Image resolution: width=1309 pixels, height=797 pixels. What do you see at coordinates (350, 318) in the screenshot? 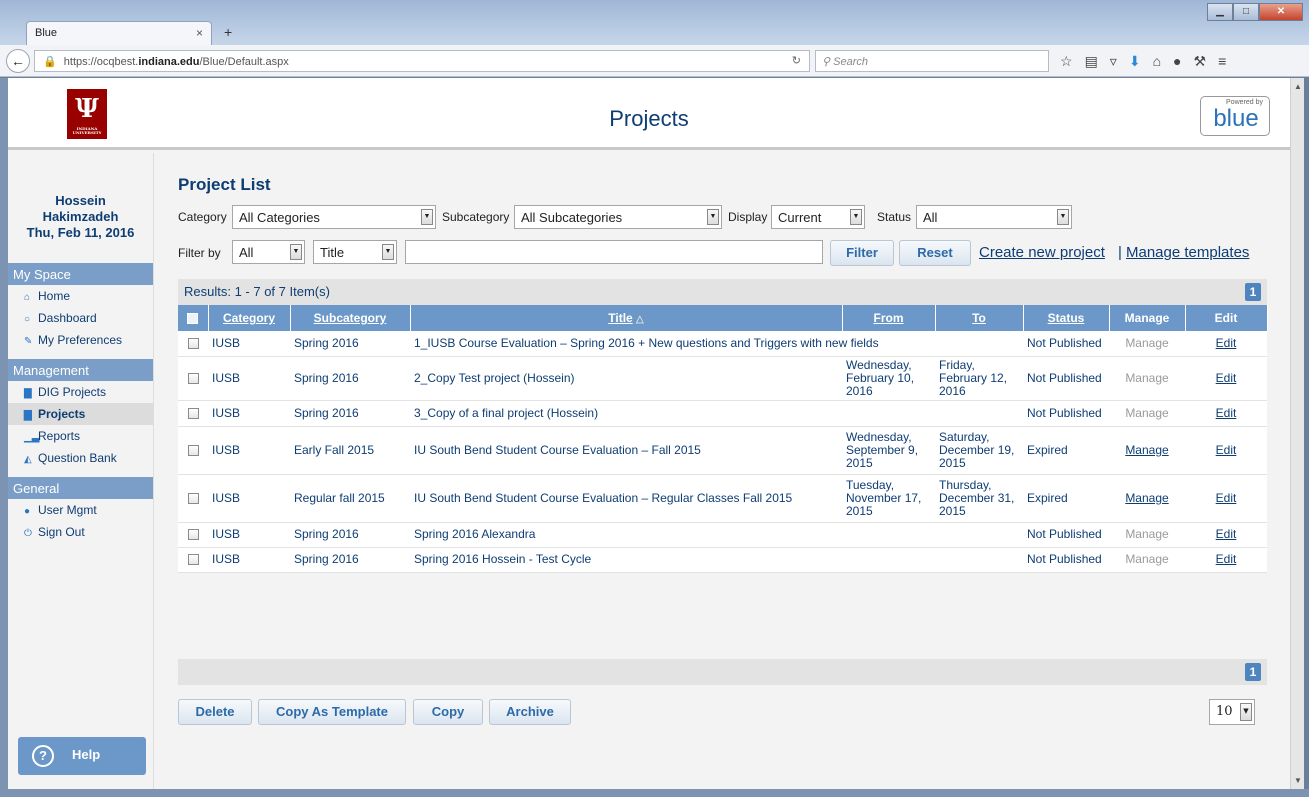
I see `col-subcategory: Subcategory` at bounding box center [350, 318].